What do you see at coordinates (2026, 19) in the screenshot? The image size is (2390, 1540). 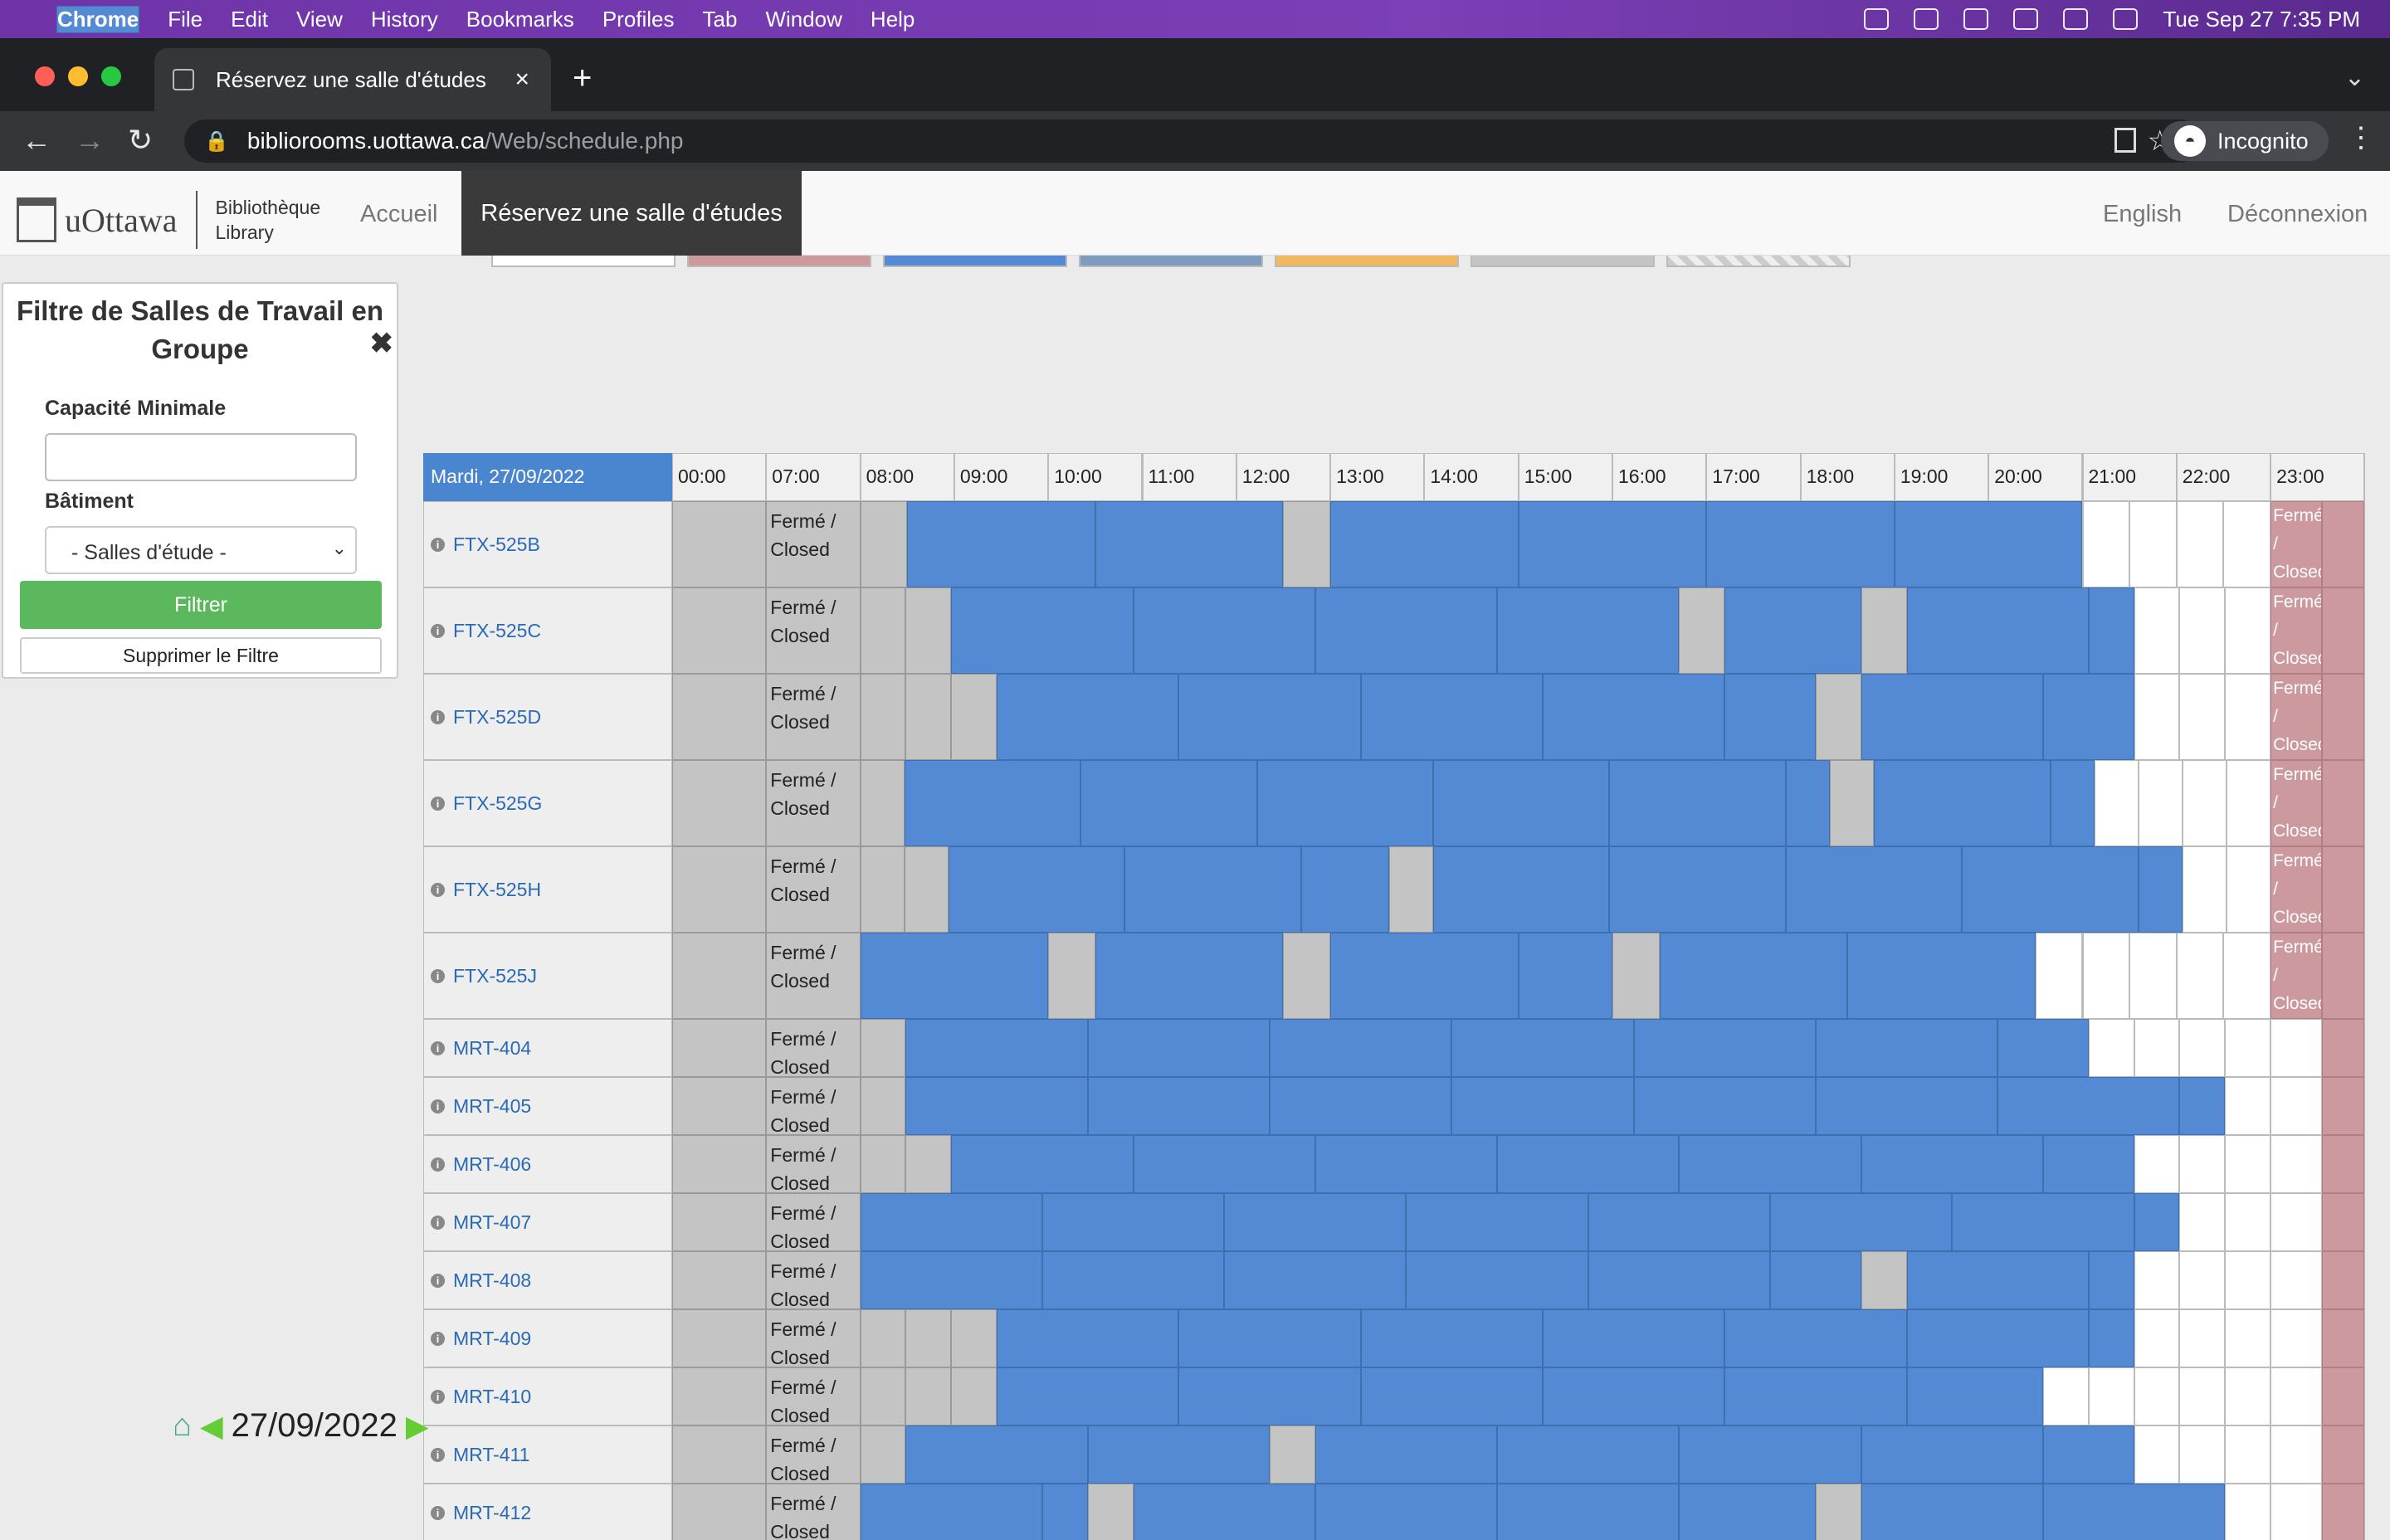 I see `wifi-icon` at bounding box center [2026, 19].